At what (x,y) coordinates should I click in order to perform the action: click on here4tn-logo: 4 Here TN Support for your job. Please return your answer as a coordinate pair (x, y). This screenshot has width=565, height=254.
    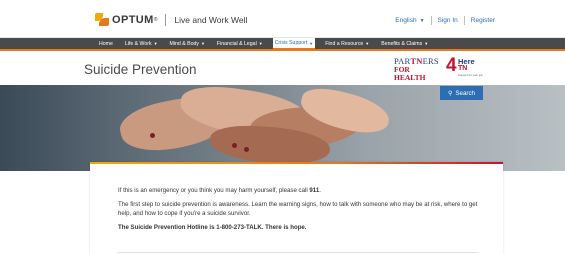
    Looking at the image, I should click on (471, 67).